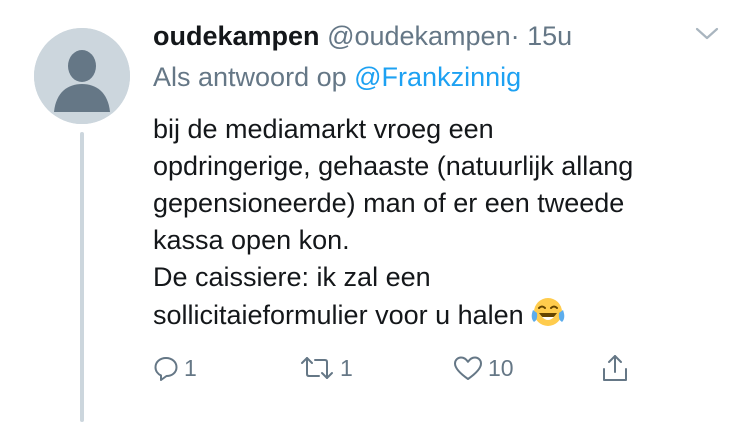 Image resolution: width=729 pixels, height=428 pixels. What do you see at coordinates (468, 368) in the screenshot?
I see `like-icon` at bounding box center [468, 368].